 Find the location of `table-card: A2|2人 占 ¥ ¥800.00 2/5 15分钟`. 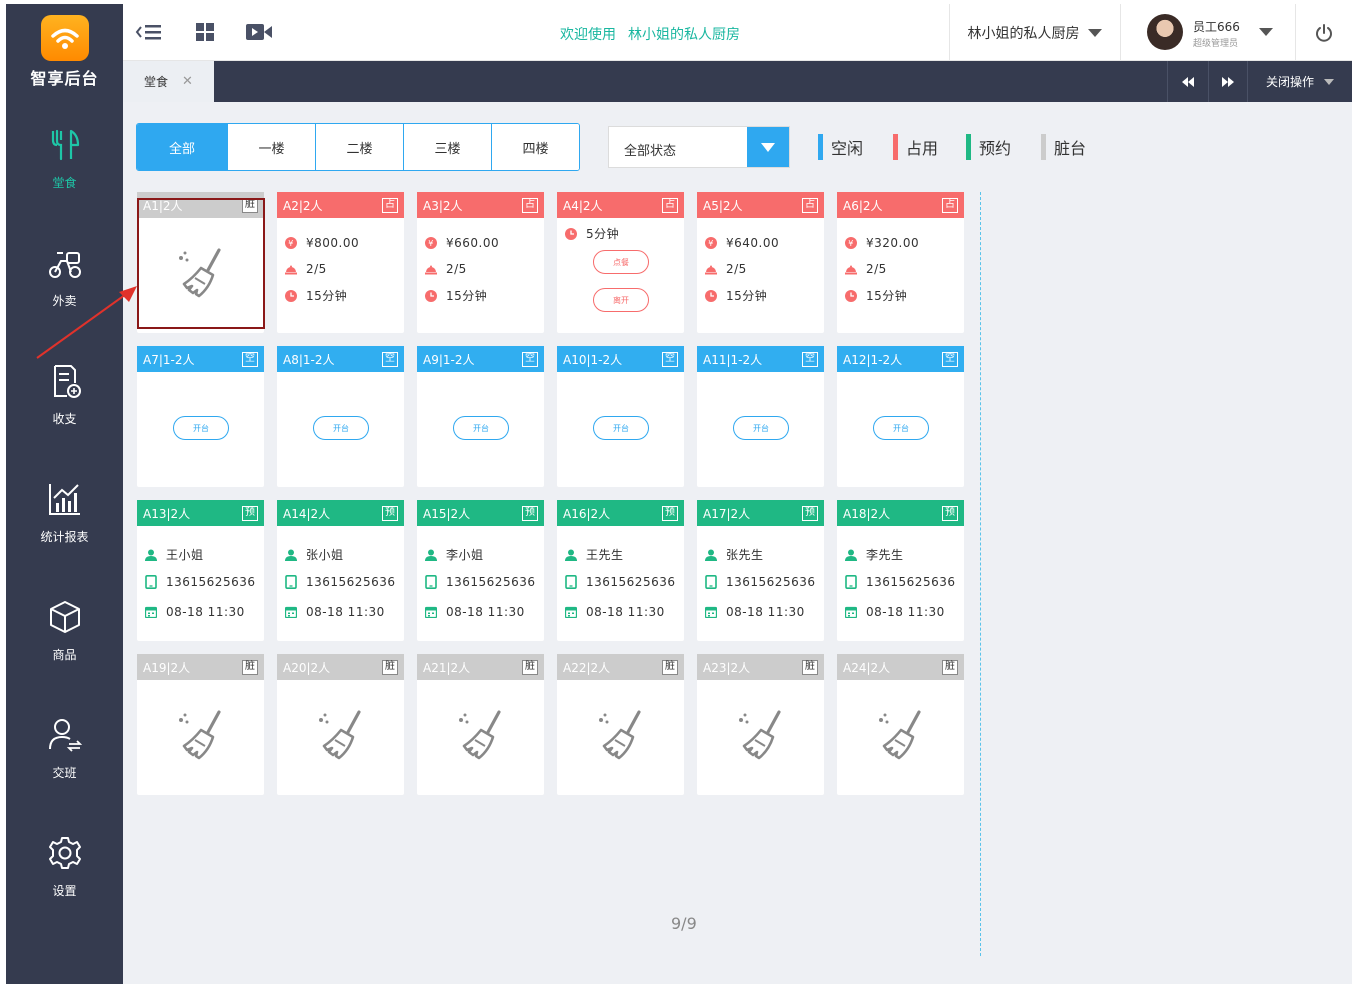

table-card: A2|2人 占 ¥ ¥800.00 2/5 15分钟 is located at coordinates (340, 262).